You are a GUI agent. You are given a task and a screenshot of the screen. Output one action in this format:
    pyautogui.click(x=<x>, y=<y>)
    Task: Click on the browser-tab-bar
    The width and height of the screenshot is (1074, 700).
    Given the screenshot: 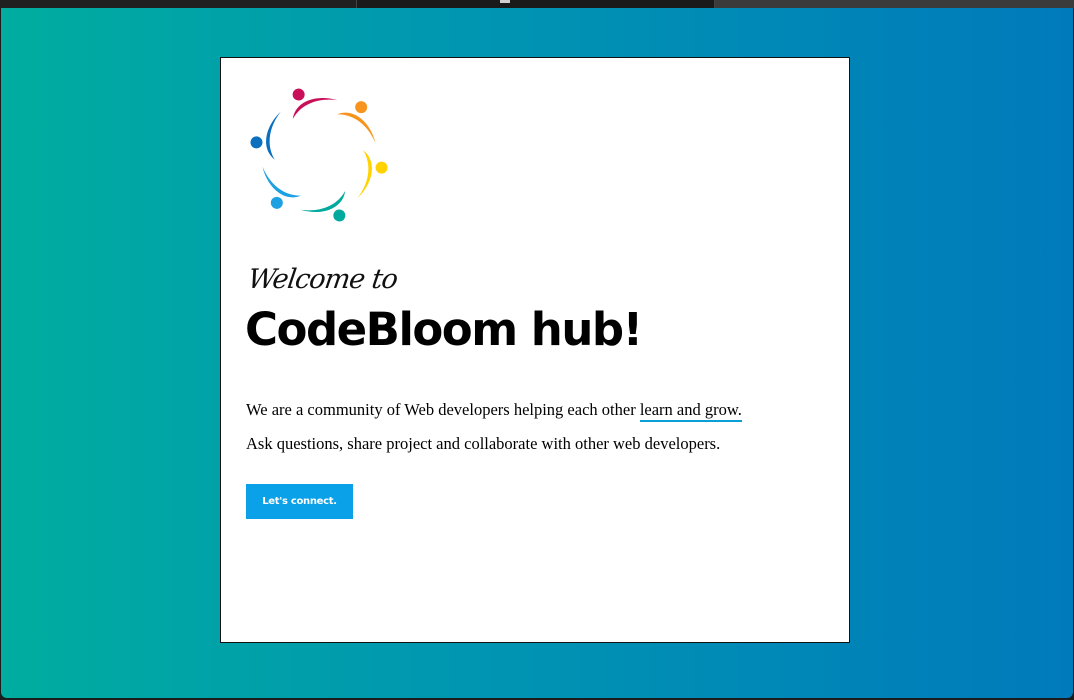 What is the action you would take?
    pyautogui.click(x=537, y=4)
    